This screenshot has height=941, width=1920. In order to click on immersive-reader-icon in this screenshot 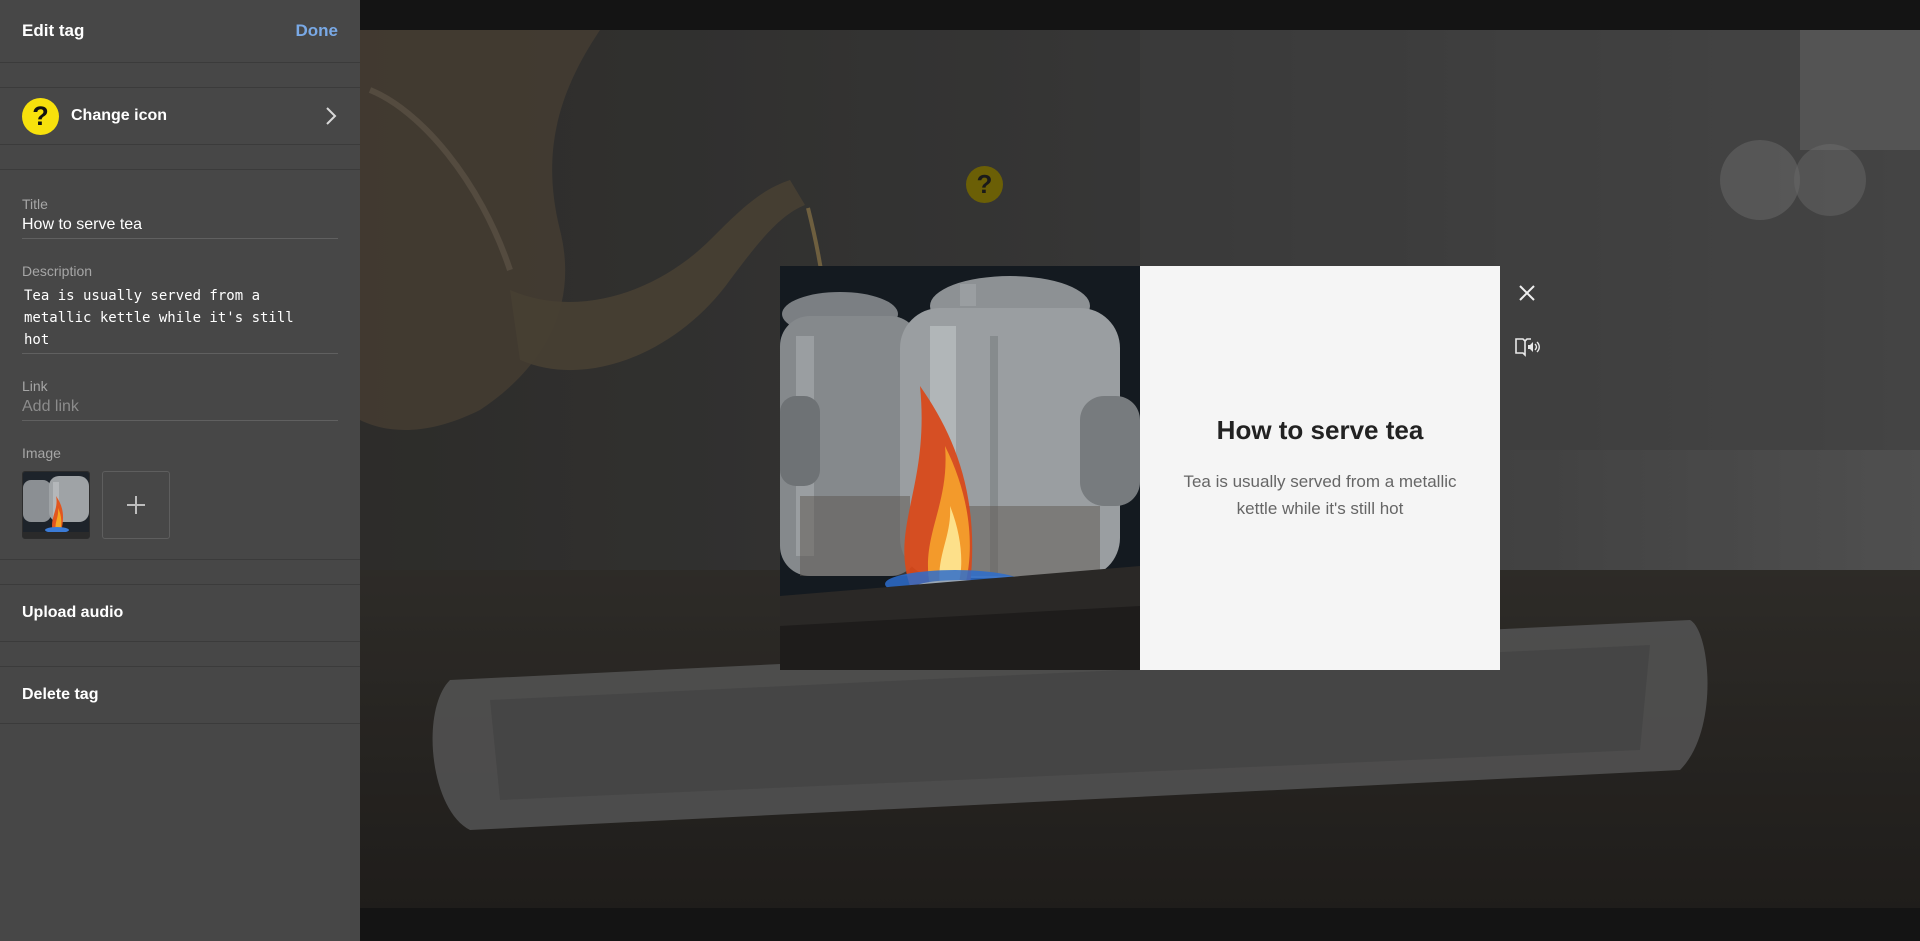, I will do `click(1527, 347)`.